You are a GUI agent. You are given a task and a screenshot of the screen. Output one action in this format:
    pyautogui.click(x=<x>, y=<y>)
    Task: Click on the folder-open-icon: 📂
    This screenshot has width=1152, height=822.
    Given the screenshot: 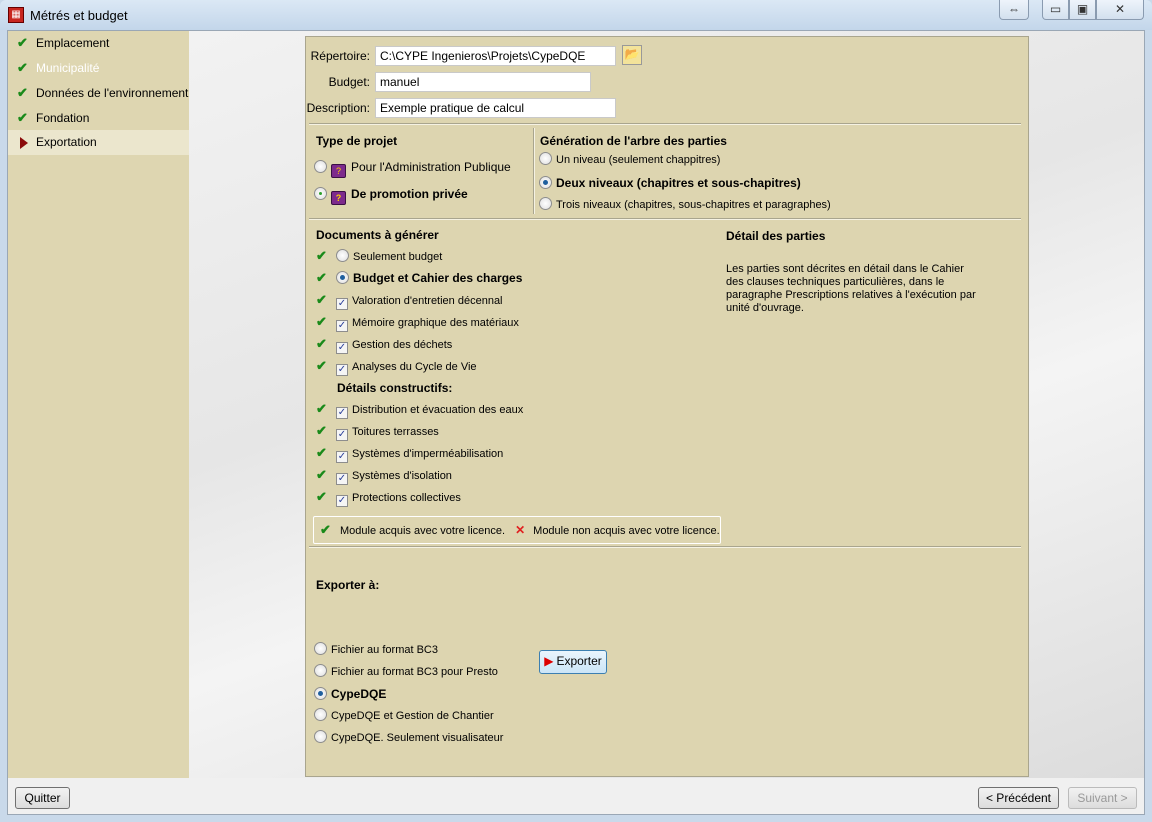 What is the action you would take?
    pyautogui.click(x=632, y=55)
    